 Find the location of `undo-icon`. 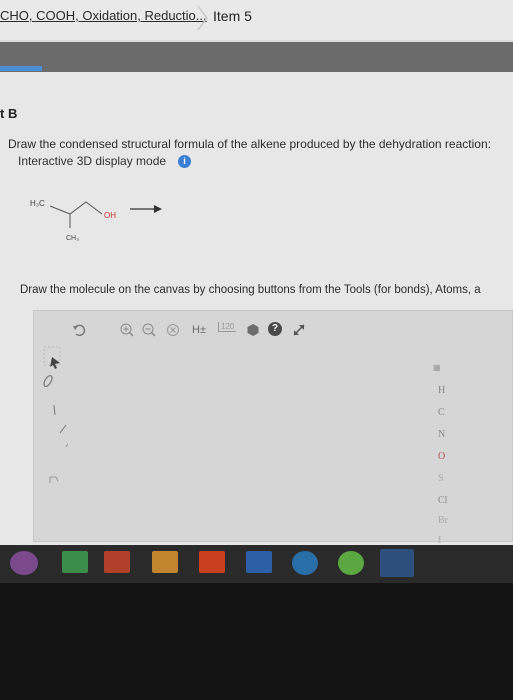

undo-icon is located at coordinates (79, 330).